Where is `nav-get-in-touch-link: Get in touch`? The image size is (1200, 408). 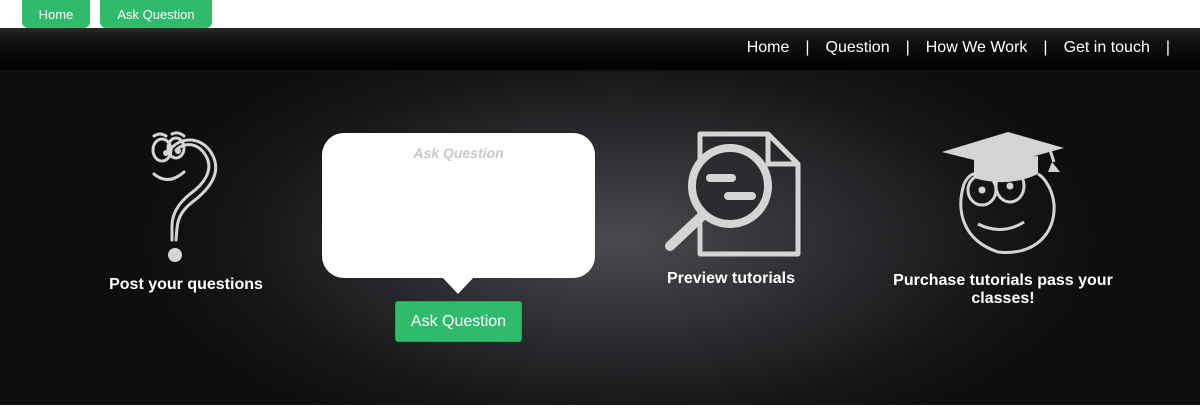
nav-get-in-touch-link: Get in touch is located at coordinates (1107, 48).